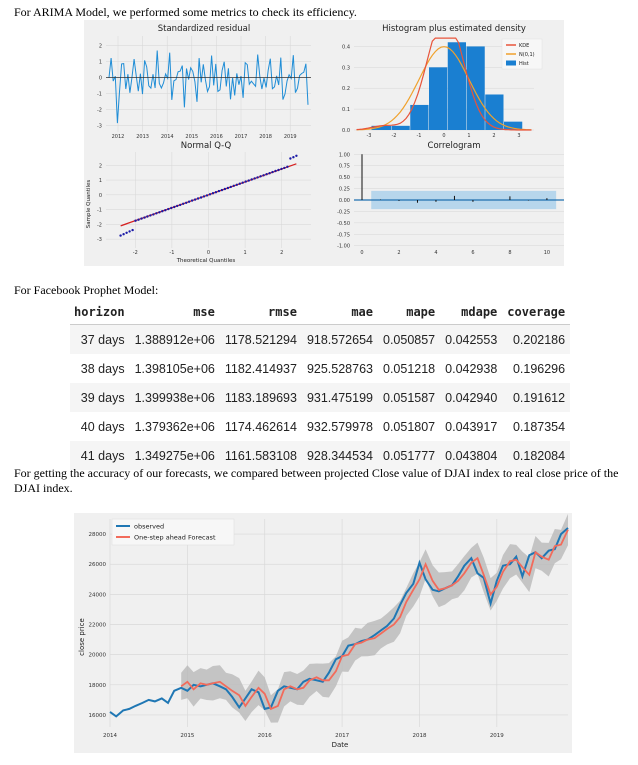 The image size is (638, 765). What do you see at coordinates (99, 211) in the screenshot?
I see `qq-ytick: -1` at bounding box center [99, 211].